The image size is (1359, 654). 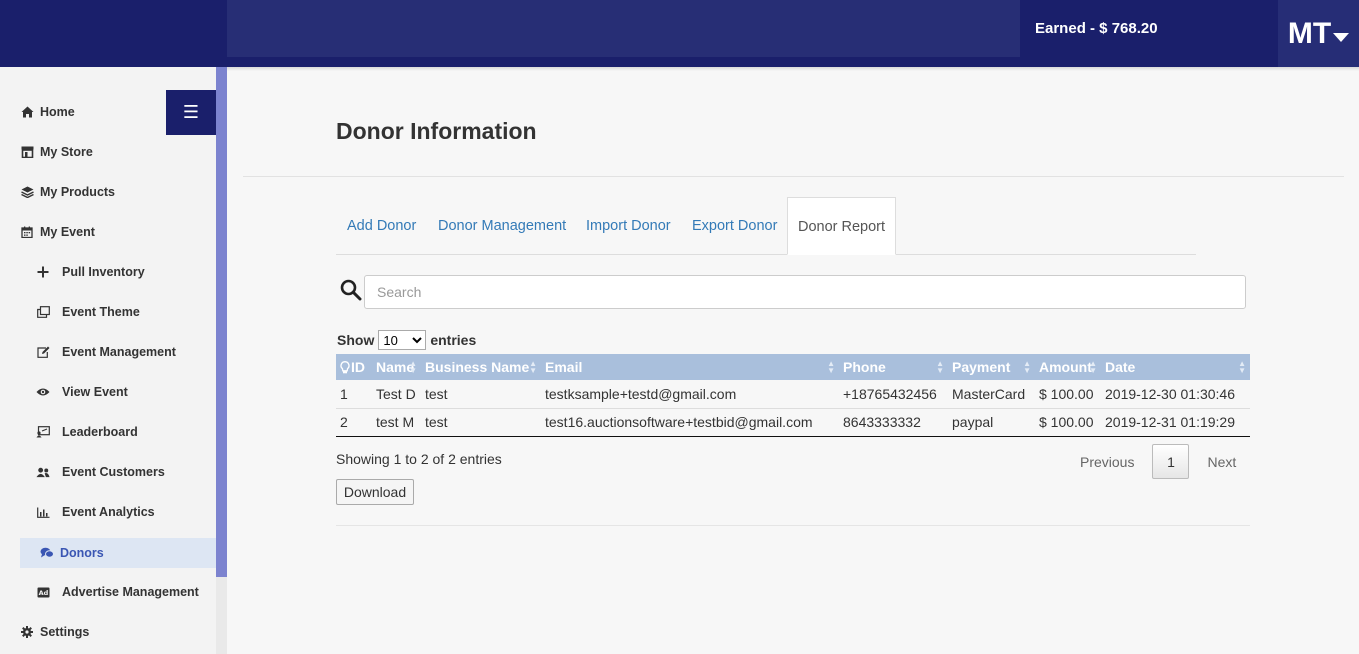 I want to click on column-header-business-name: Business Name ▲ ▼, so click(x=481, y=367).